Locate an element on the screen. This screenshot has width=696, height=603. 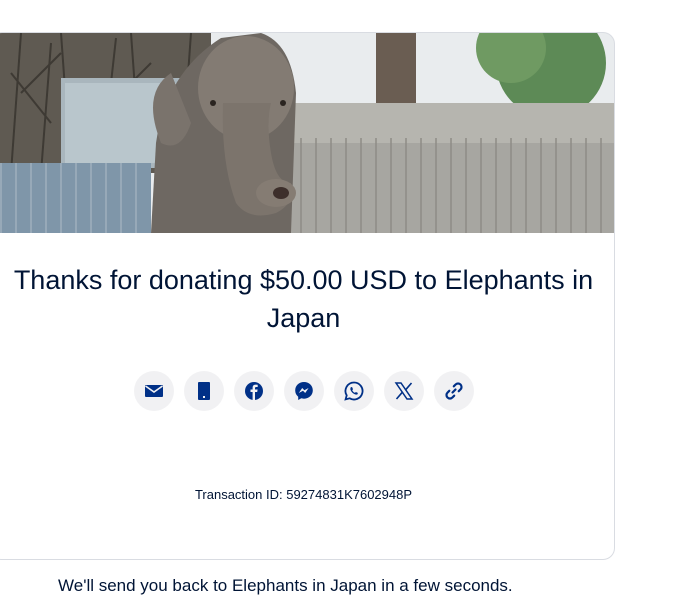
share-email-button is located at coordinates (154, 391).